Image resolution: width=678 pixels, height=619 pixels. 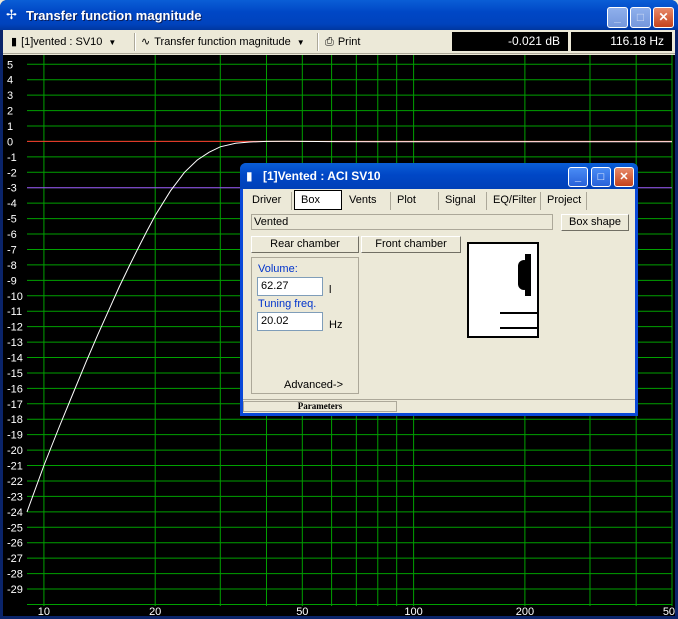 I want to click on y-tick-label: -2, so click(x=12, y=173).